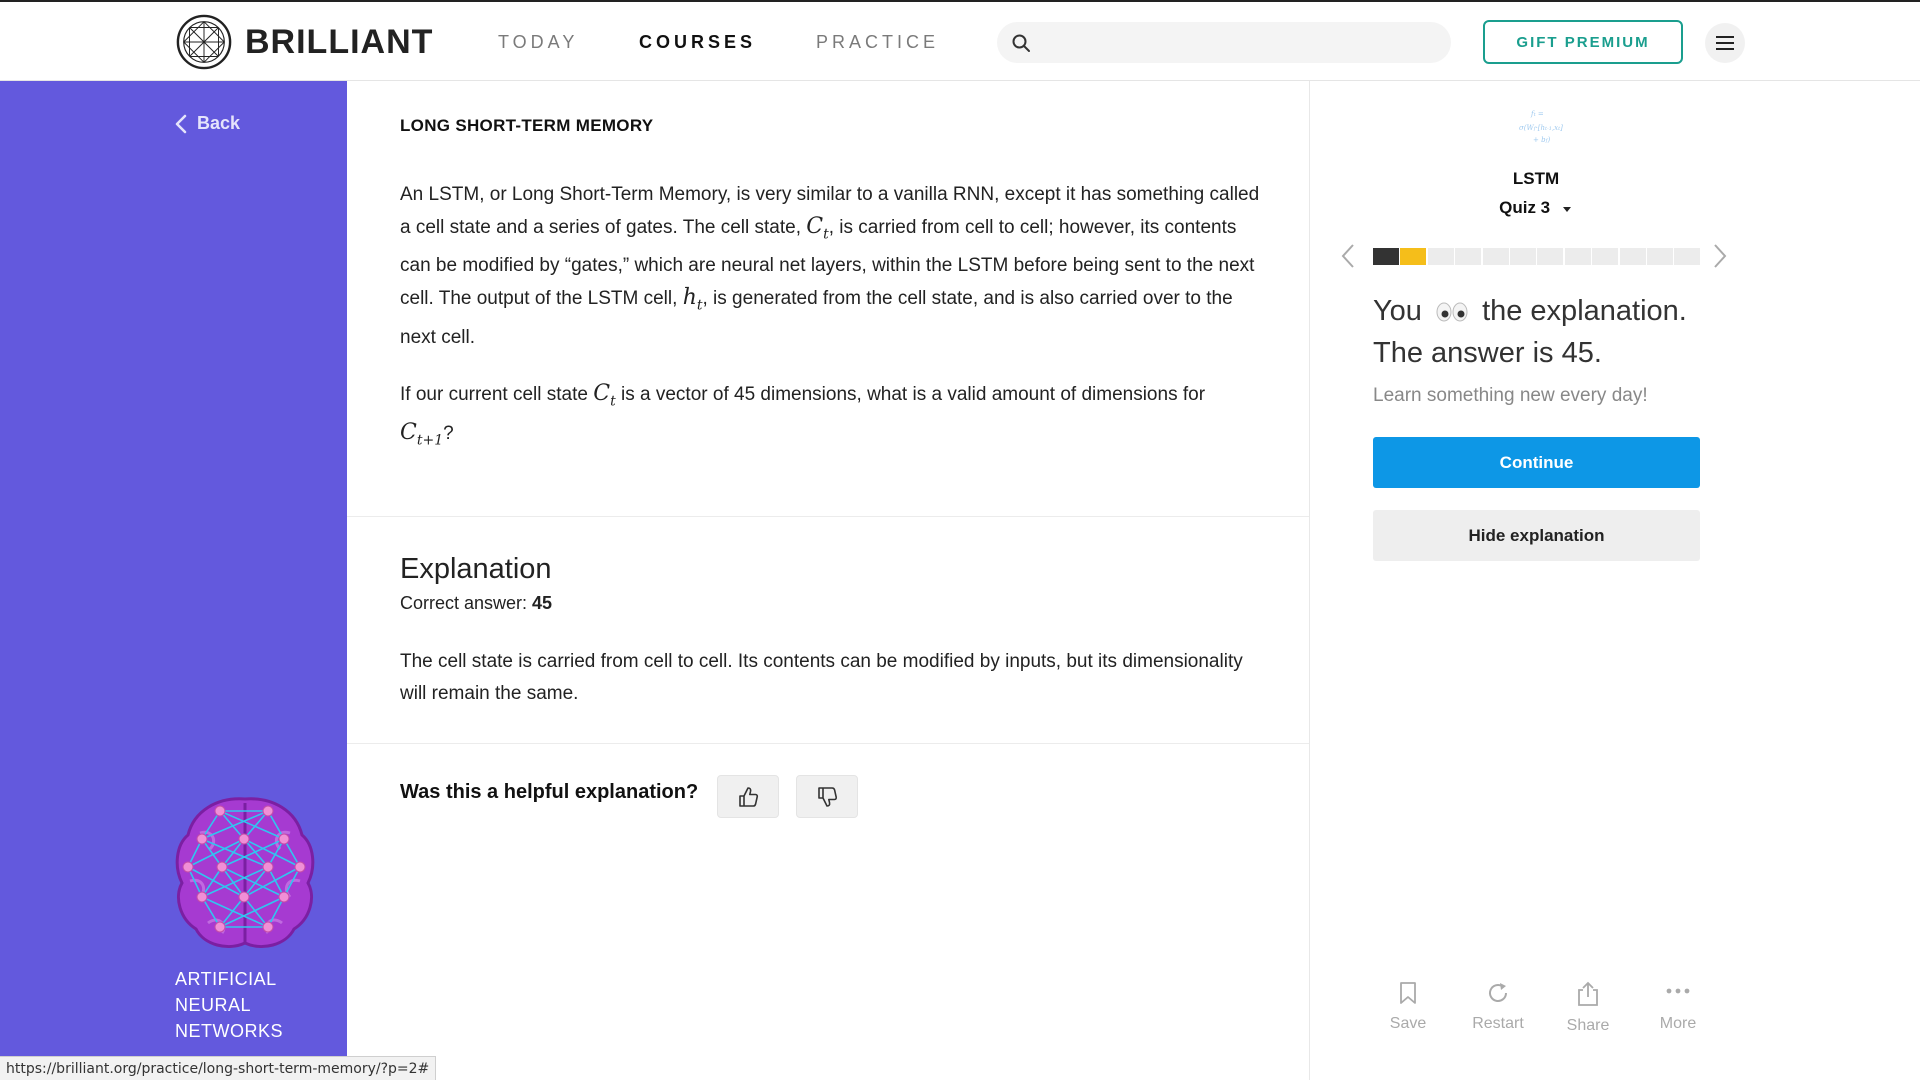 The height and width of the screenshot is (1080, 1920). I want to click on restart-icon, so click(1498, 992).